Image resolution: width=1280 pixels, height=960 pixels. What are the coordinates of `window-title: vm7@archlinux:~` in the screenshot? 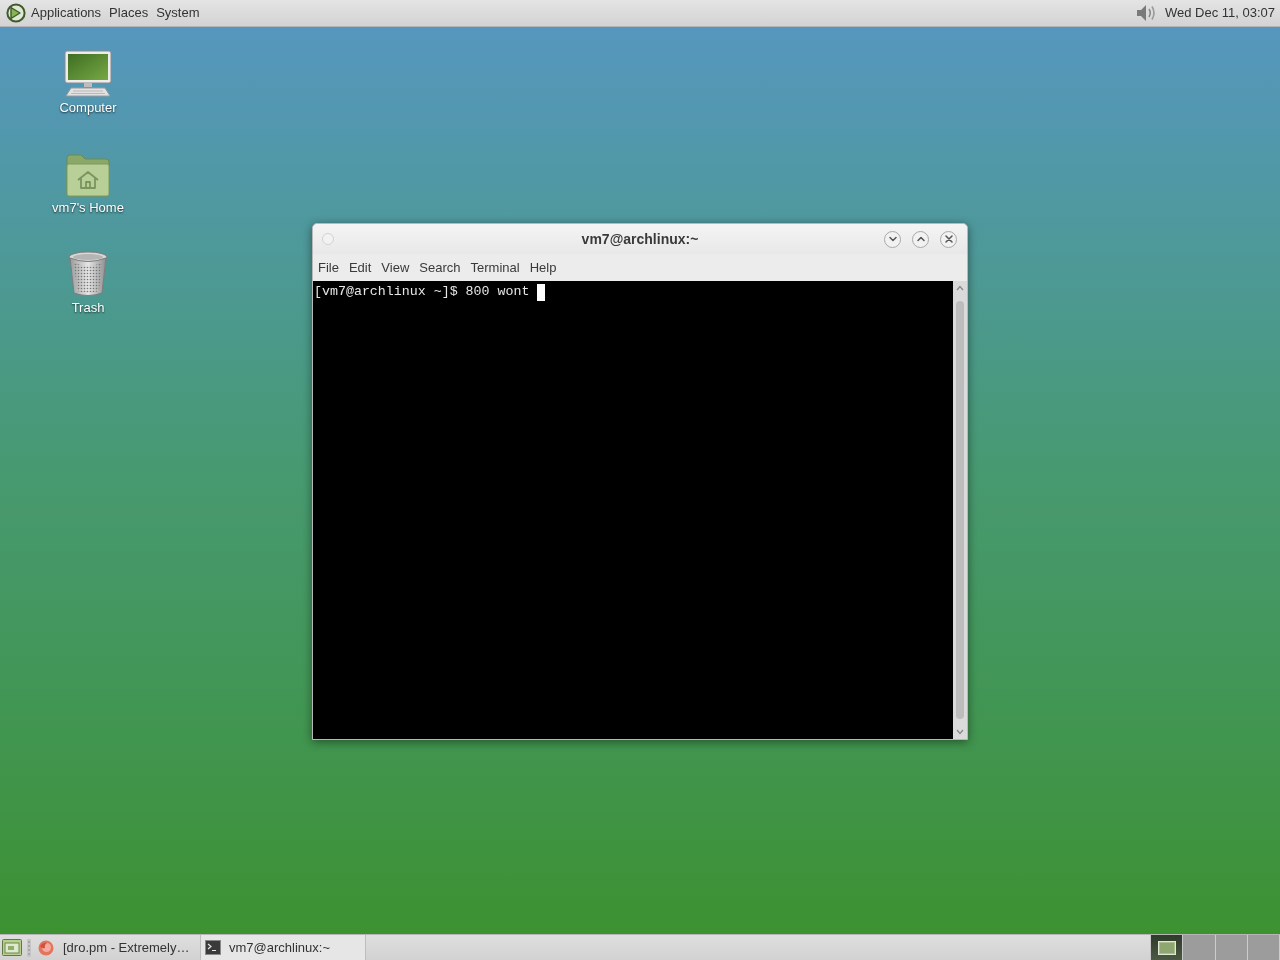 It's located at (640, 239).